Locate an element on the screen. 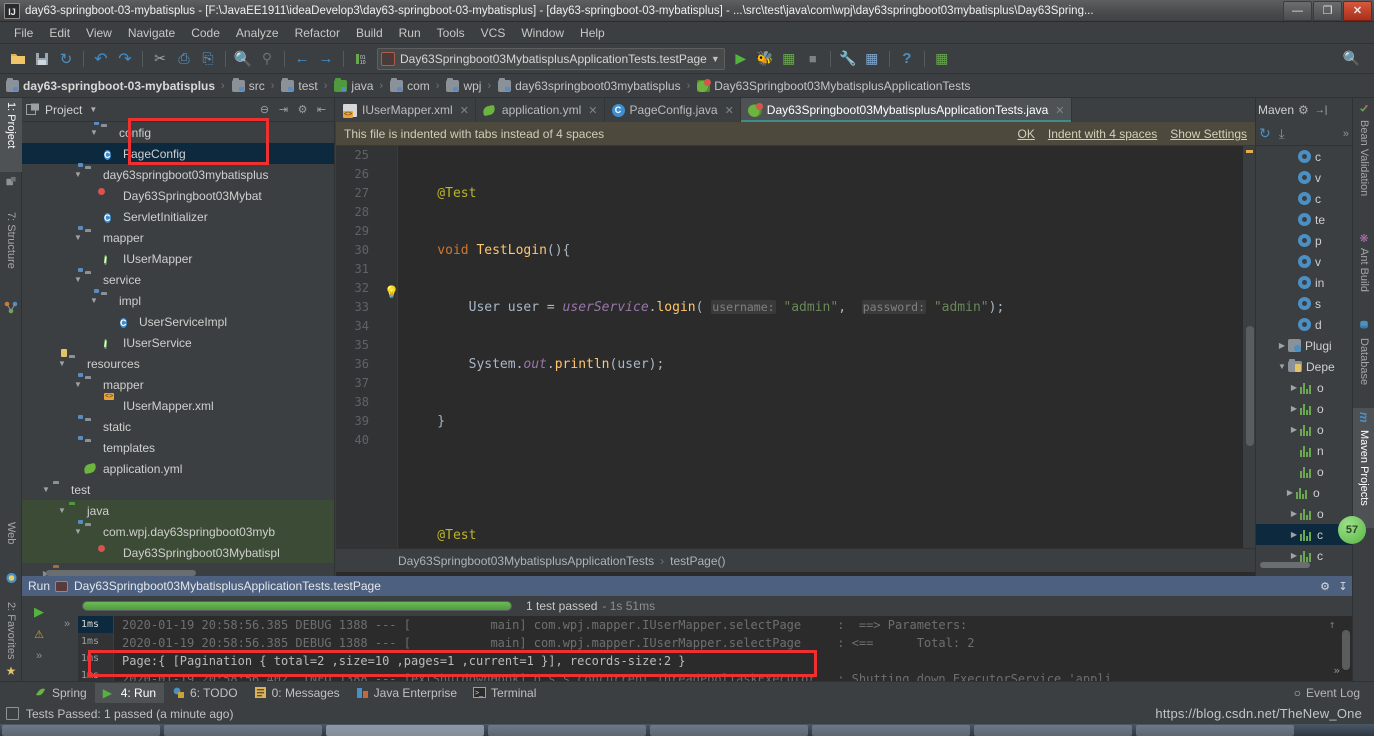 This screenshot has width=1374, height=736. maven-item: c is located at coordinates (1304, 156).